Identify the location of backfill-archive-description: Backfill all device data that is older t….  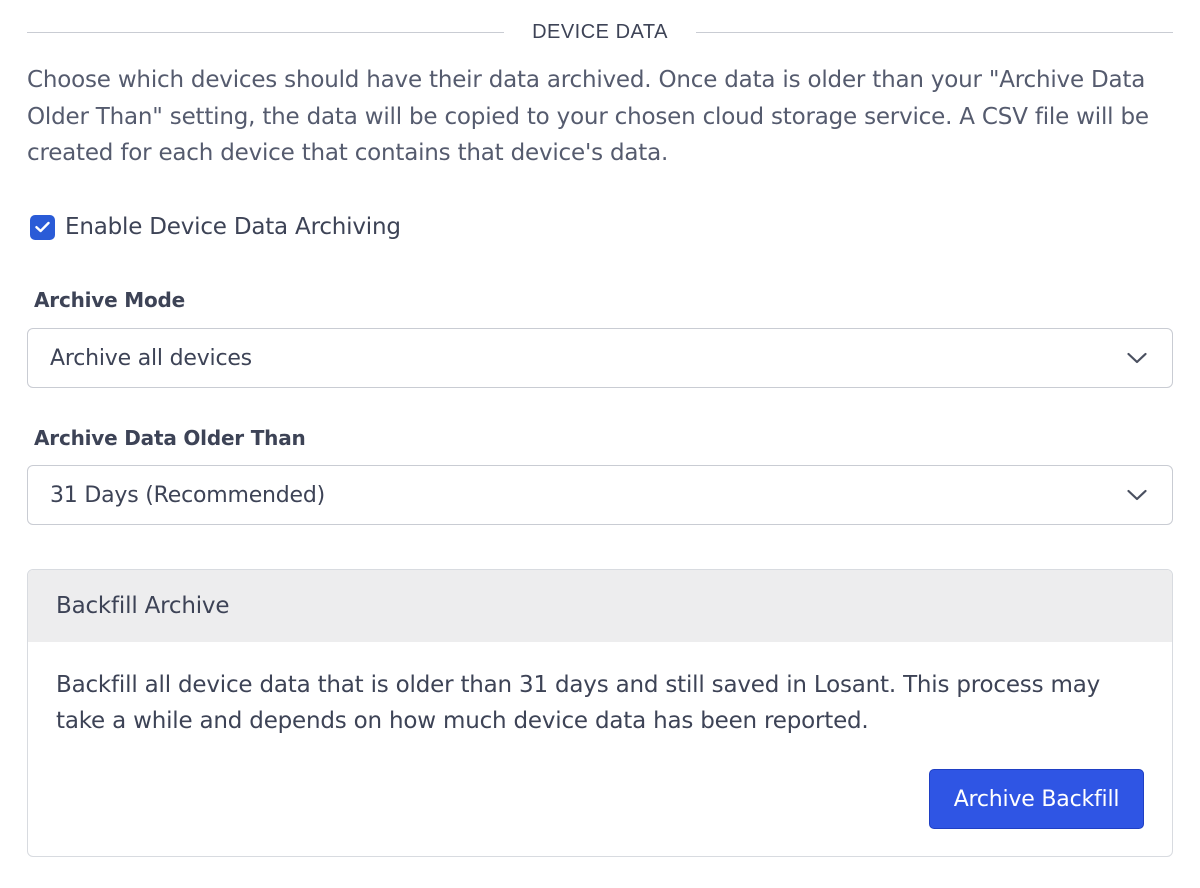
(600, 690).